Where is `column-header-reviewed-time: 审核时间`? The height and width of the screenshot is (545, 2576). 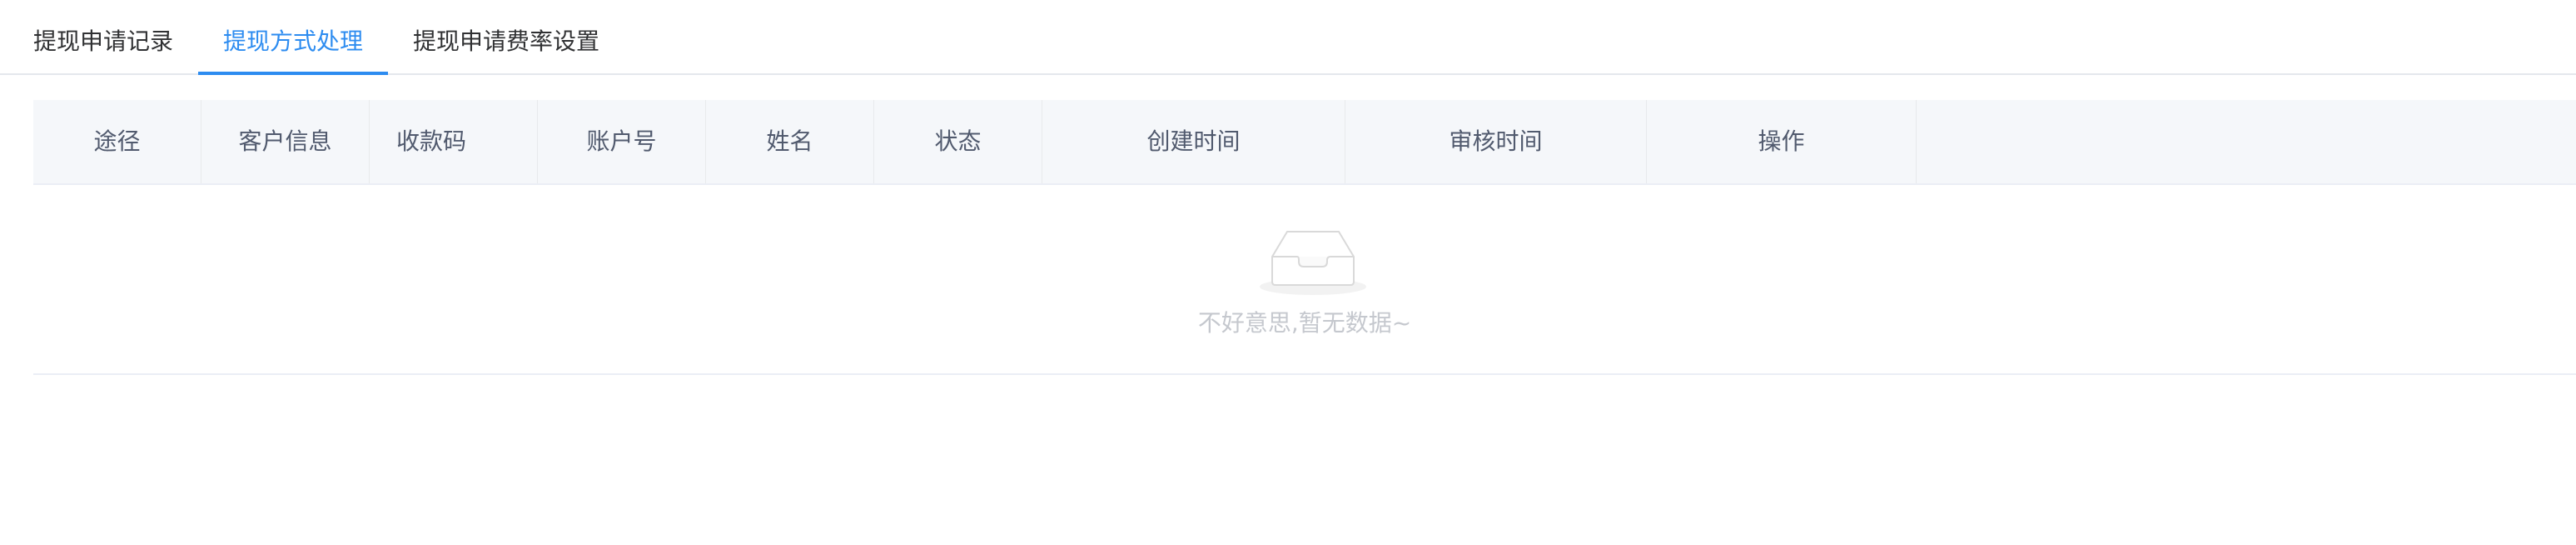 column-header-reviewed-time: 审核时间 is located at coordinates (1496, 141).